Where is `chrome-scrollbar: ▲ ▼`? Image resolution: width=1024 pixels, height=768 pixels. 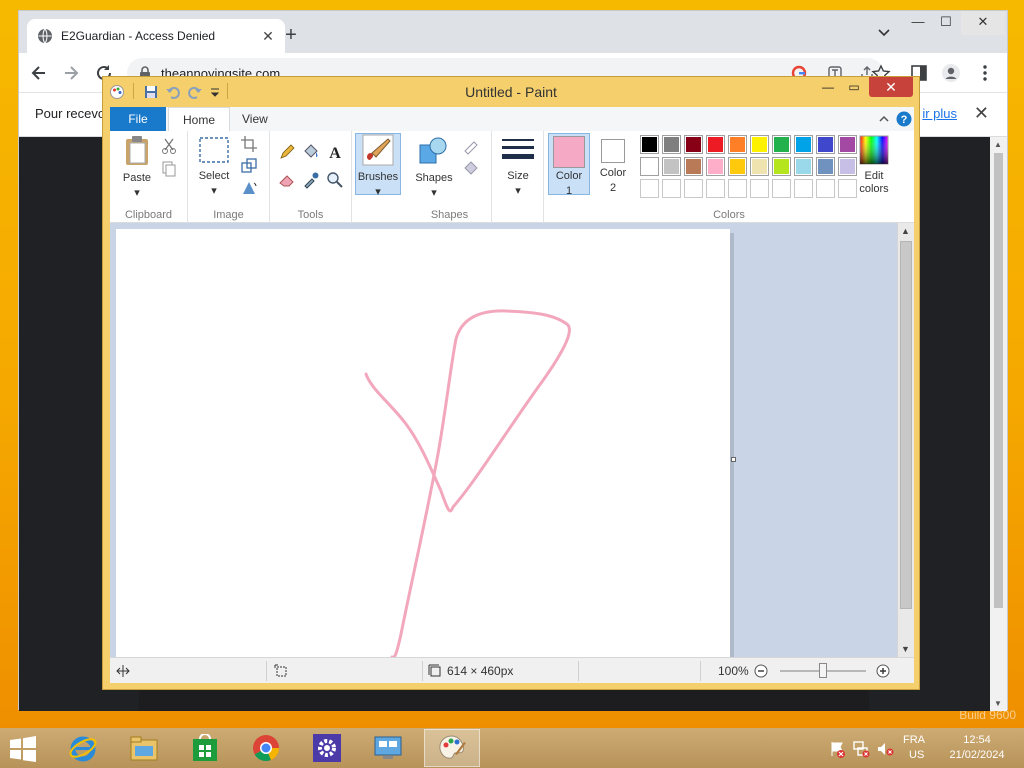
chrome-scrollbar: ▲ ▼ is located at coordinates (998, 424).